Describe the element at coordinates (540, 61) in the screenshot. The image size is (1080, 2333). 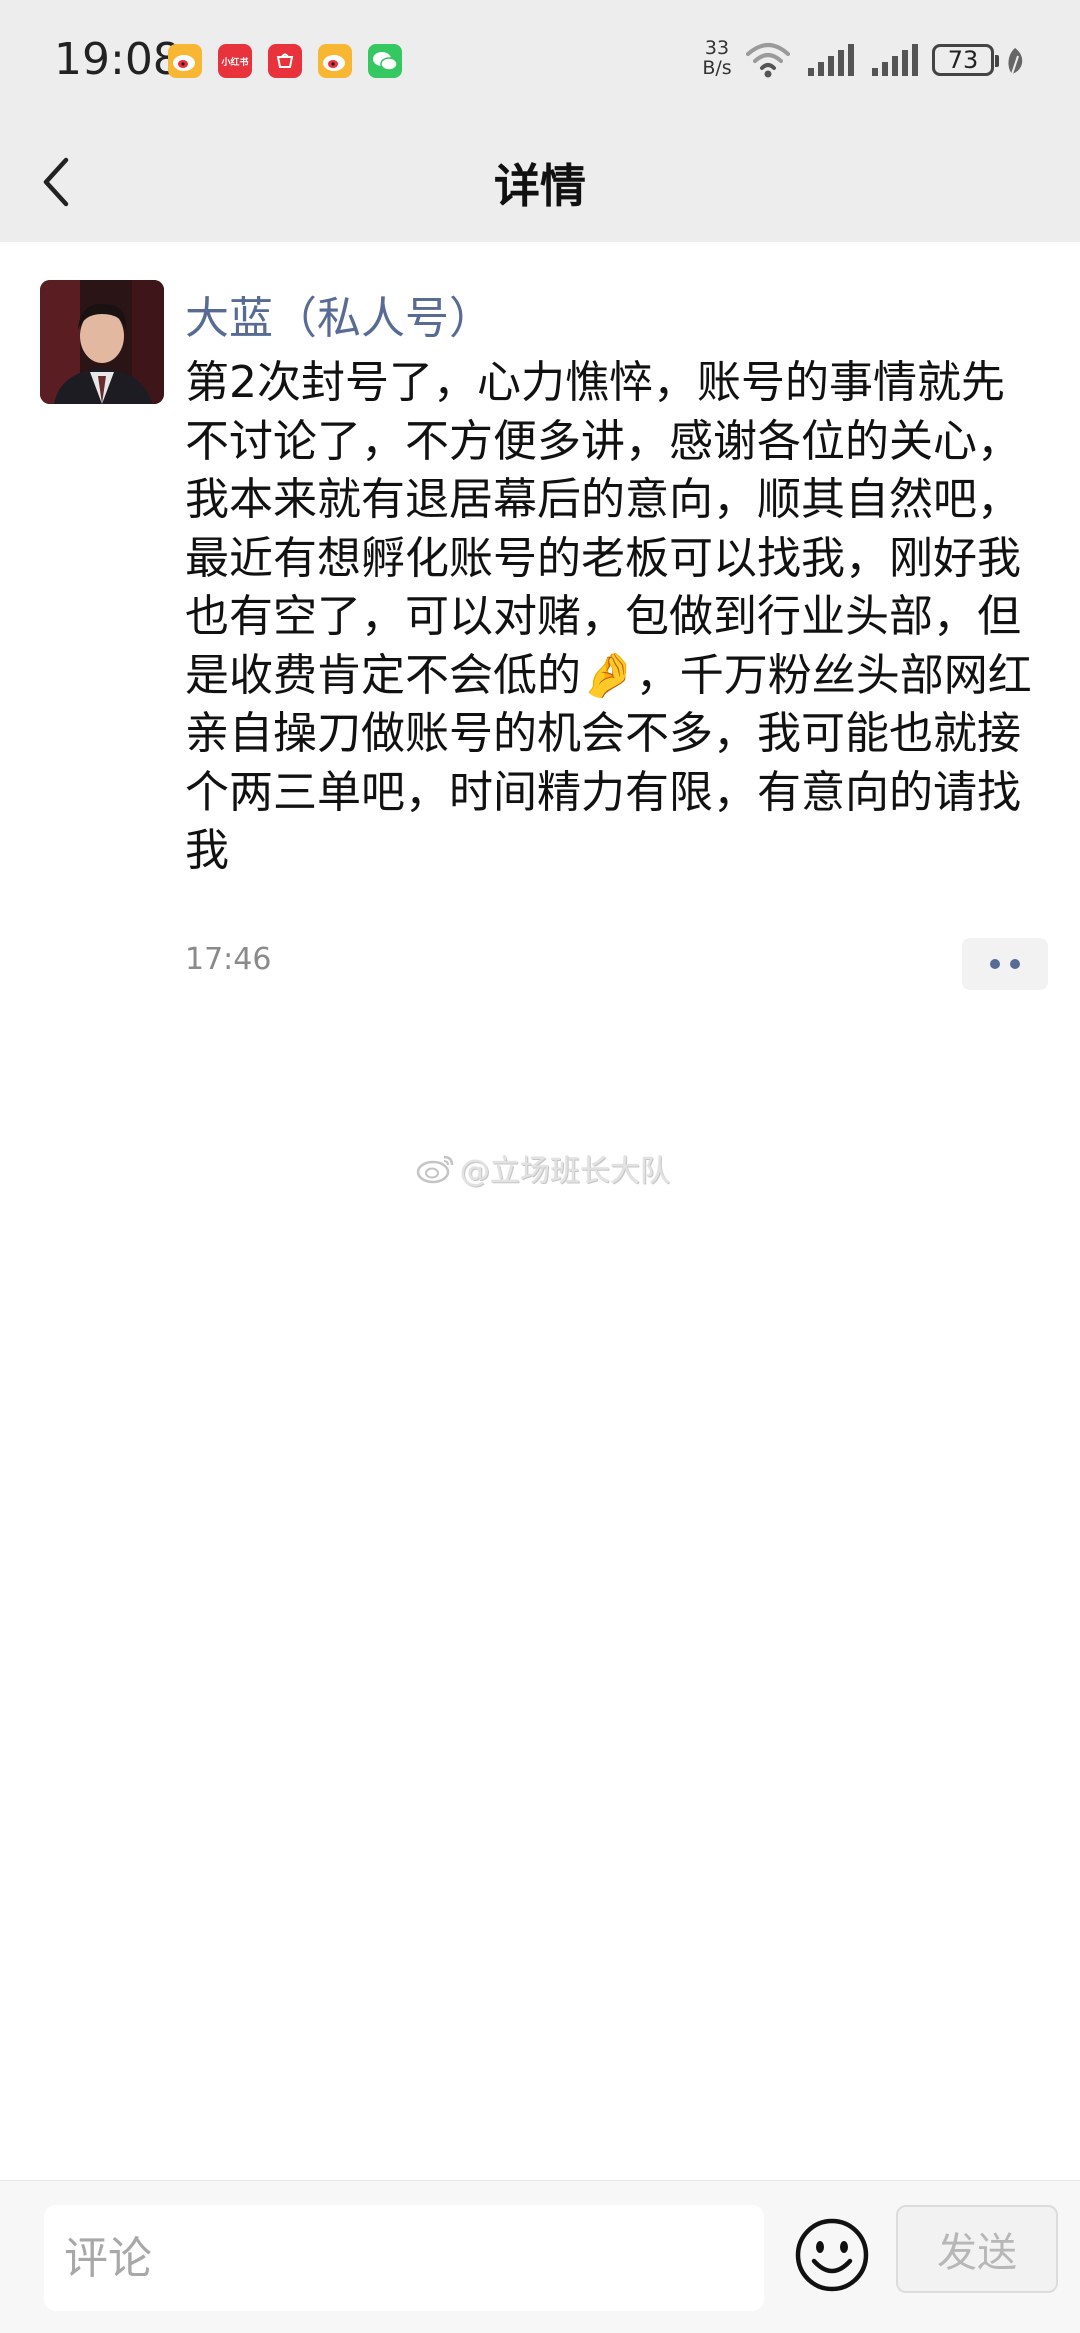
I see `status-bar: 19:08 小红书 33 B/s 73` at that location.